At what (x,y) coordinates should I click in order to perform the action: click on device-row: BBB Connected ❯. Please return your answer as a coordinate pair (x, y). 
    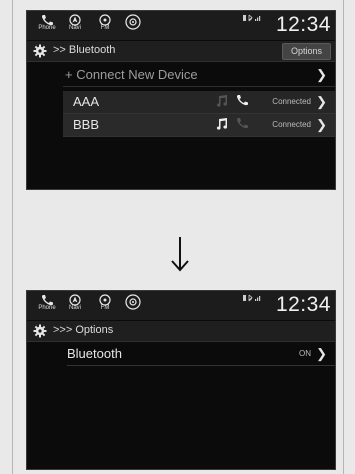
    Looking at the image, I should click on (199, 125).